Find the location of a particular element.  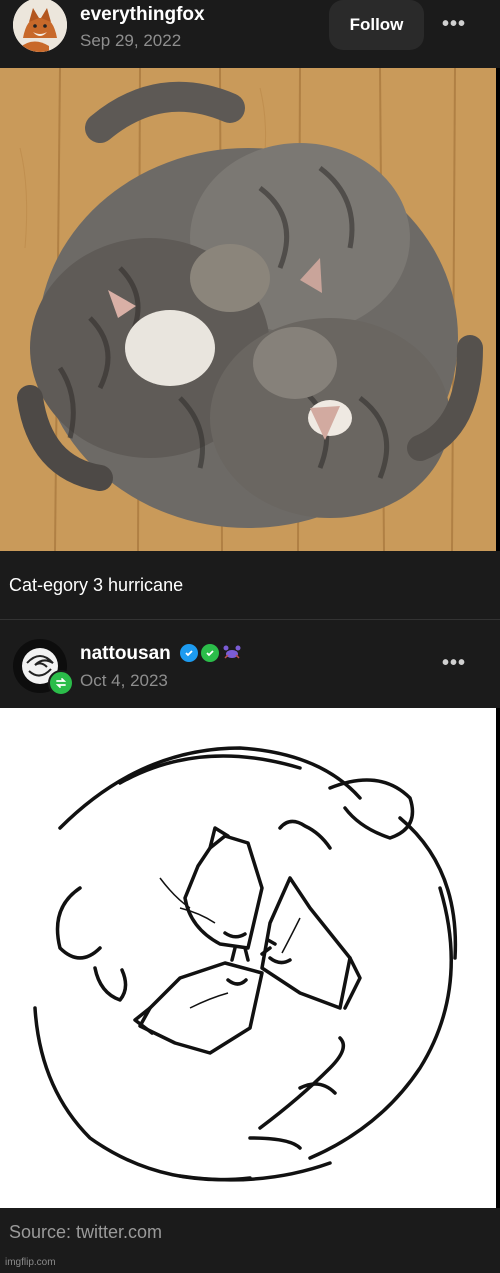

green-check-icon is located at coordinates (210, 653).